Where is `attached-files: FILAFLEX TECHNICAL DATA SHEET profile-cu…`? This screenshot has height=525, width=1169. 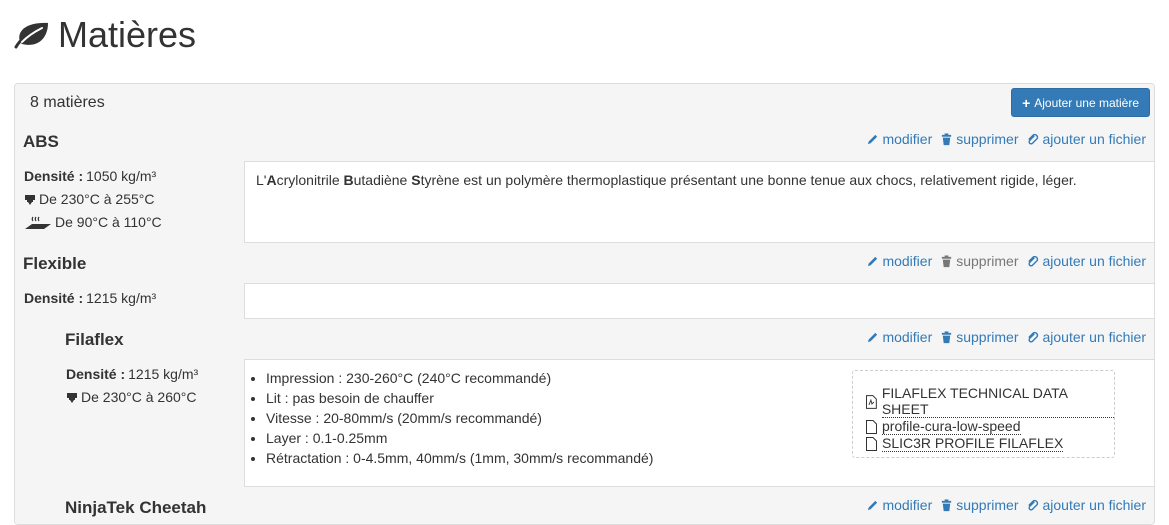
attached-files: FILAFLEX TECHNICAL DATA SHEET profile-cu… is located at coordinates (983, 414).